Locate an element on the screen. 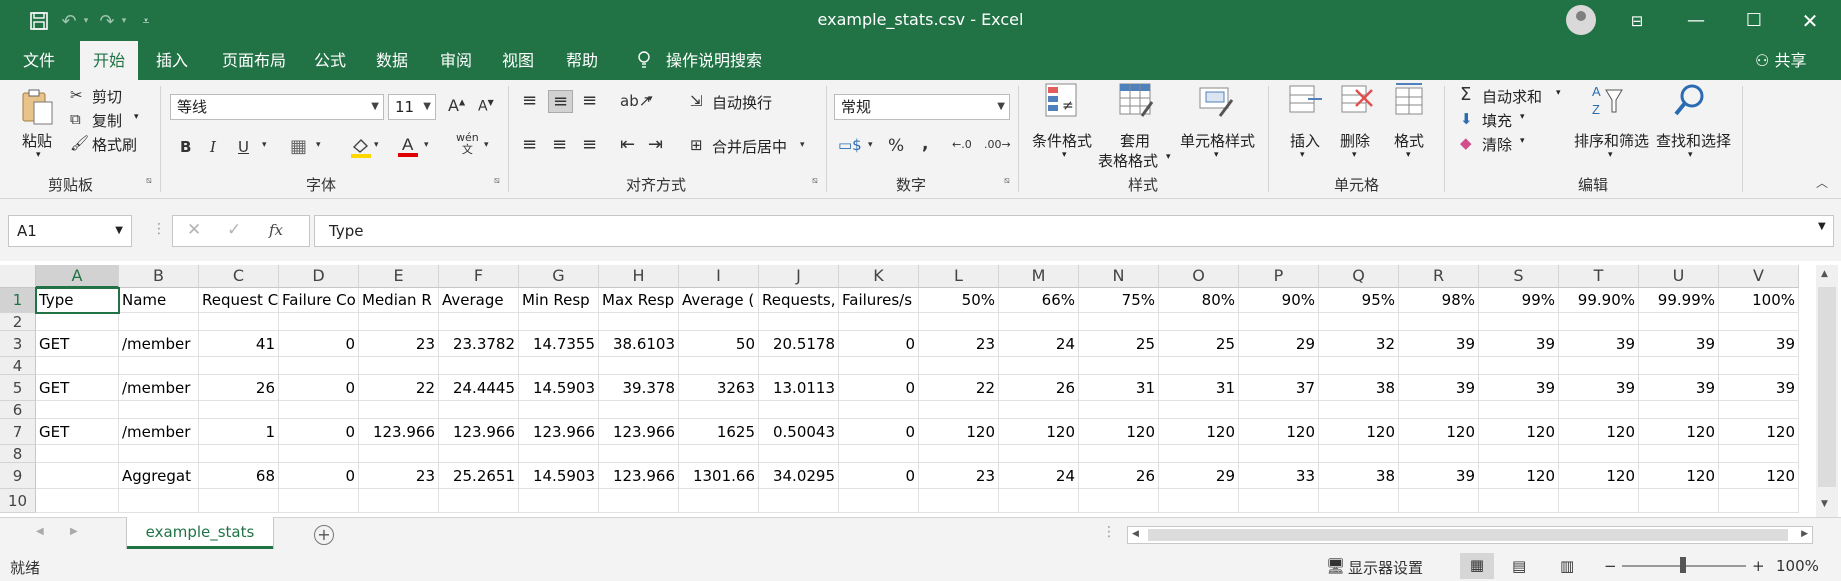 Image resolution: width=1841 pixels, height=581 pixels. column-header-r: R is located at coordinates (1439, 276).